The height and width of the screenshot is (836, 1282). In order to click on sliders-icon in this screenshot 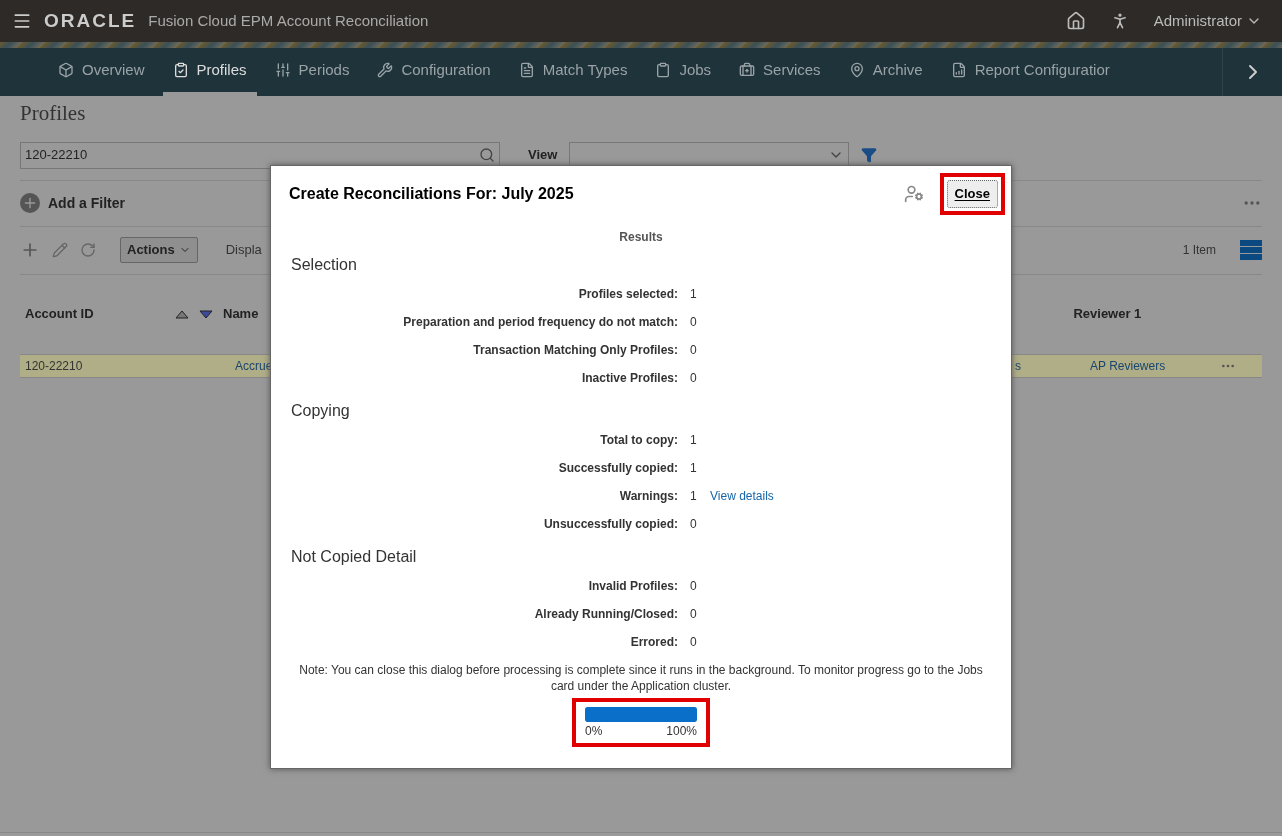, I will do `click(282, 70)`.